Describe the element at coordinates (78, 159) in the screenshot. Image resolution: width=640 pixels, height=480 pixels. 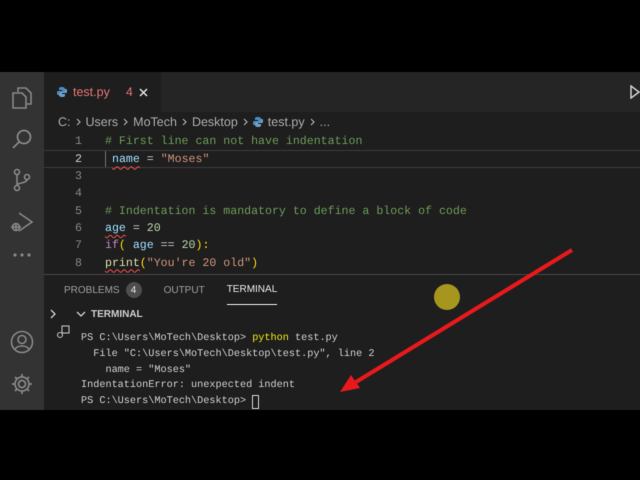
I see `line-number: 2` at that location.